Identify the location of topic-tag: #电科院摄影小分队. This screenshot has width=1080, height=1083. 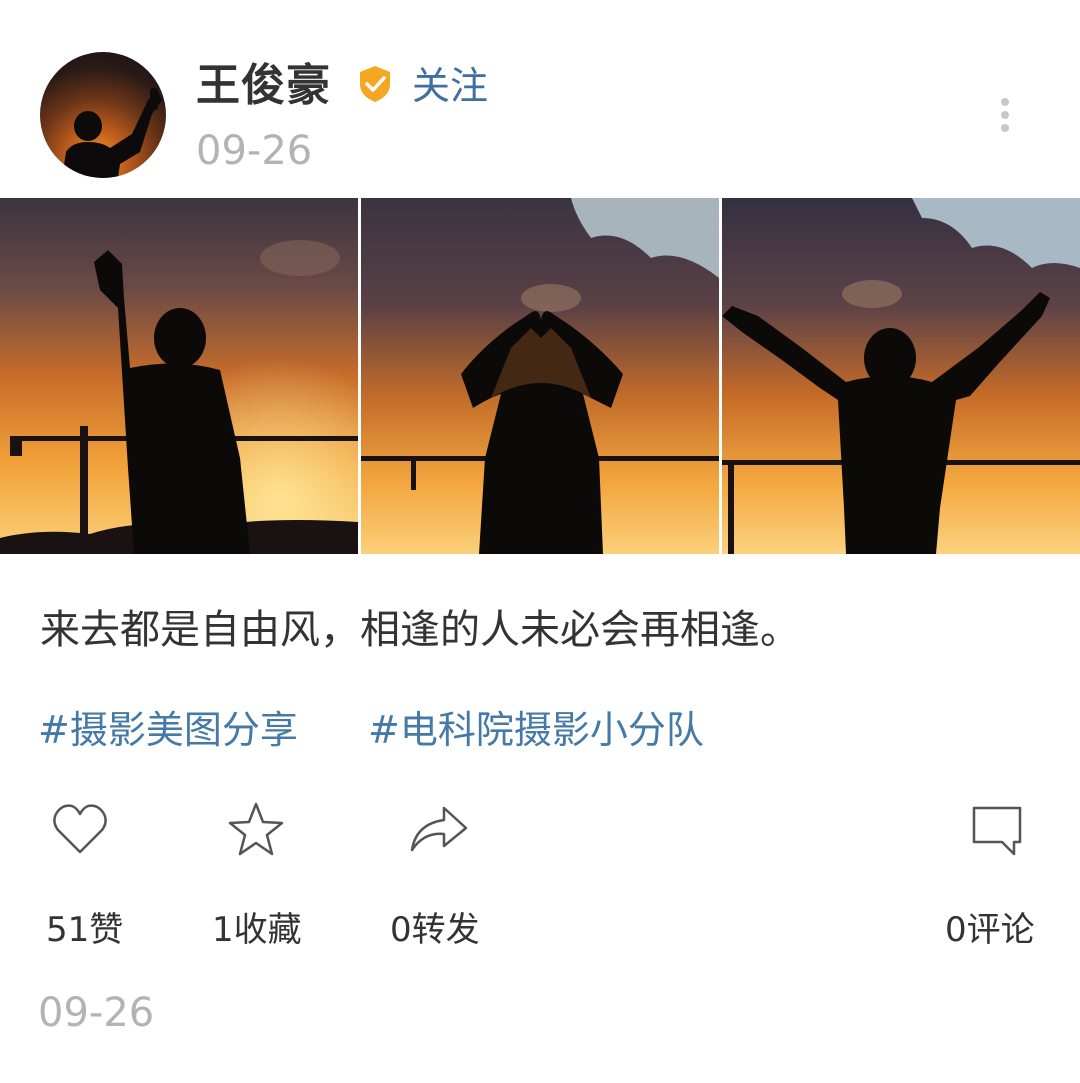
(536, 730).